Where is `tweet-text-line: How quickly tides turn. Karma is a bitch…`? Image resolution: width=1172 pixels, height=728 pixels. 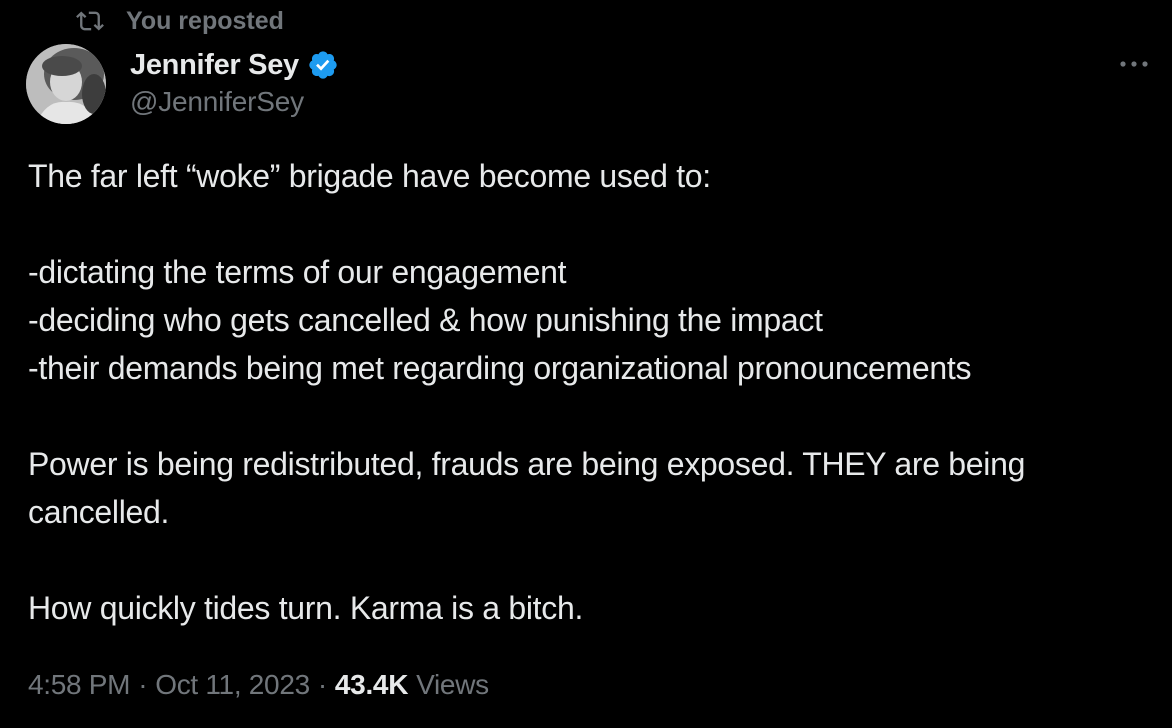
tweet-text-line: How quickly tides turn. Karma is a bitch… is located at coordinates (306, 608).